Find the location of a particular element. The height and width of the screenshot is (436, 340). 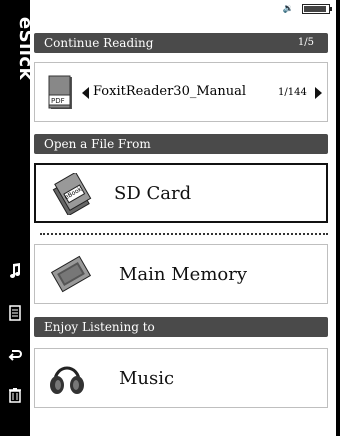

listening-title: Enjoy Listening to is located at coordinates (99, 327).